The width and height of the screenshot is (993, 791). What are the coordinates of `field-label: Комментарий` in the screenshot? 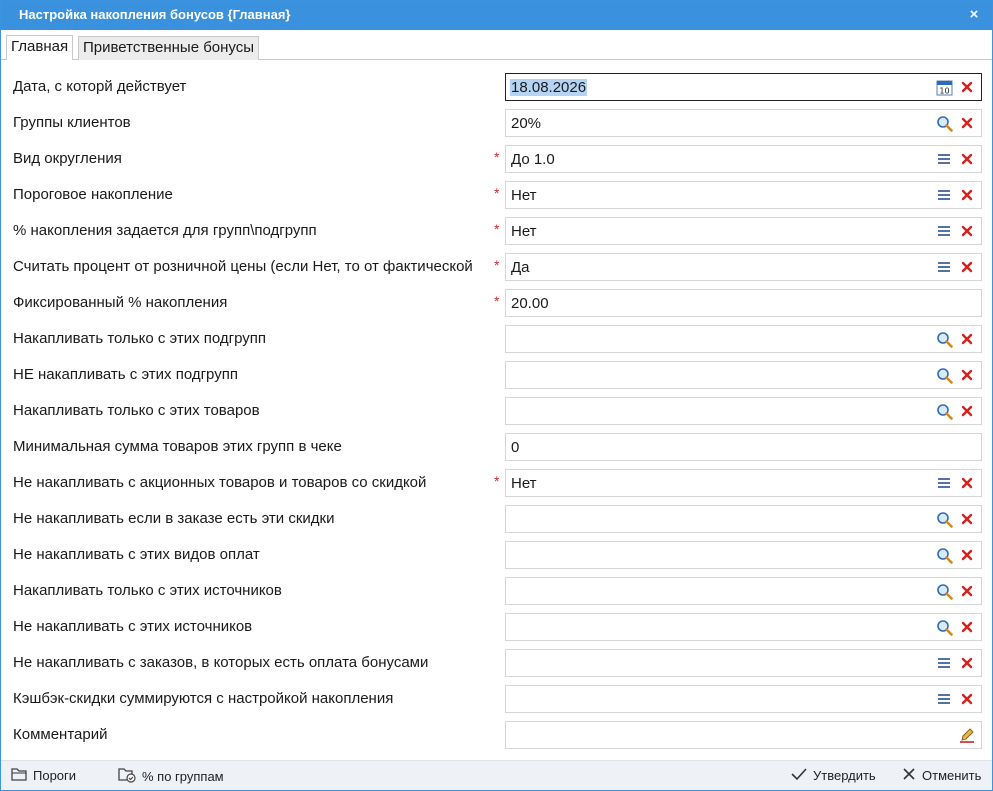 It's located at (60, 734).